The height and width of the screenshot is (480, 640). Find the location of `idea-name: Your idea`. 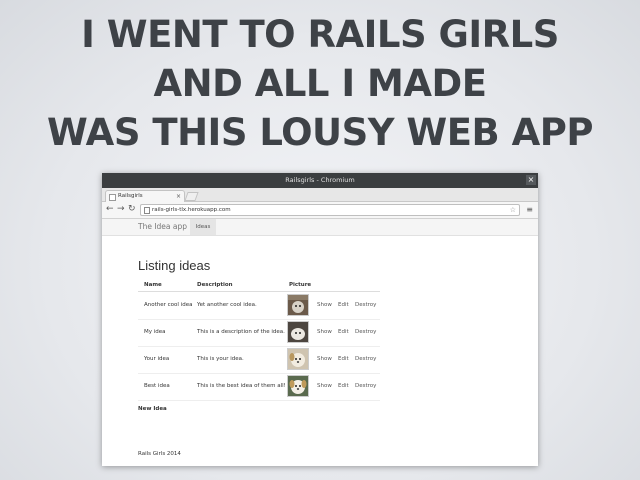

idea-name: Your idea is located at coordinates (157, 359).